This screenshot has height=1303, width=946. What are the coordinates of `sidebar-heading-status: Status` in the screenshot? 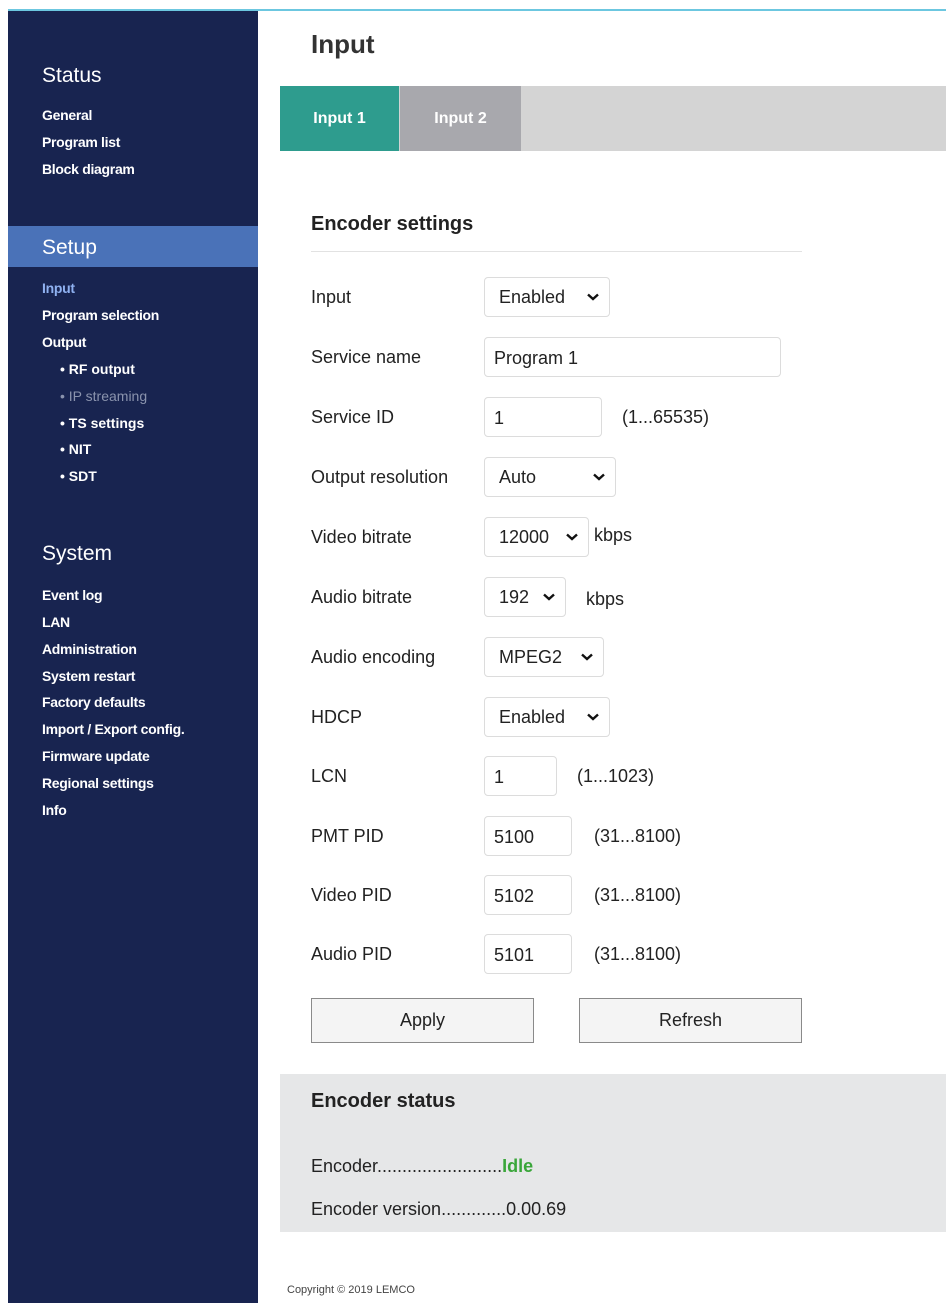 It's located at (72, 75).